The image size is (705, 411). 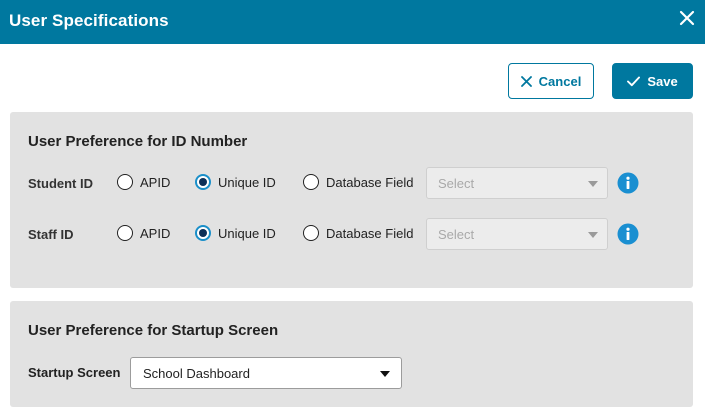 I want to click on startup-screen-label: Startup Screen, so click(x=74, y=372).